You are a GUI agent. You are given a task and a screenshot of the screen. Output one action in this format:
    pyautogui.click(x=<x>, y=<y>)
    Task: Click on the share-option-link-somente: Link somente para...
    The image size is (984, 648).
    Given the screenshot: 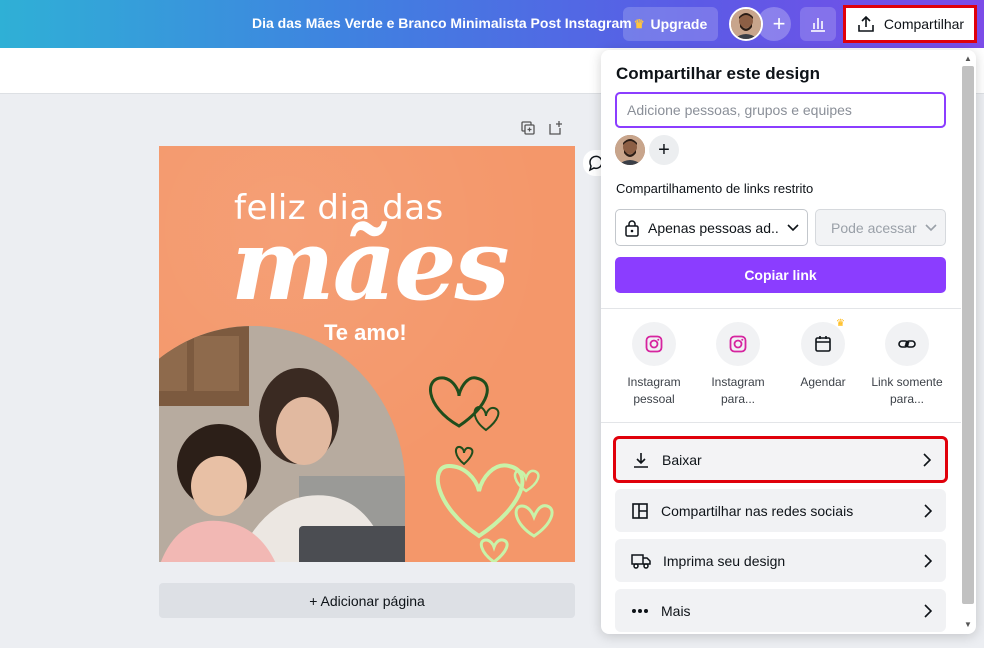 What is the action you would take?
    pyautogui.click(x=907, y=365)
    